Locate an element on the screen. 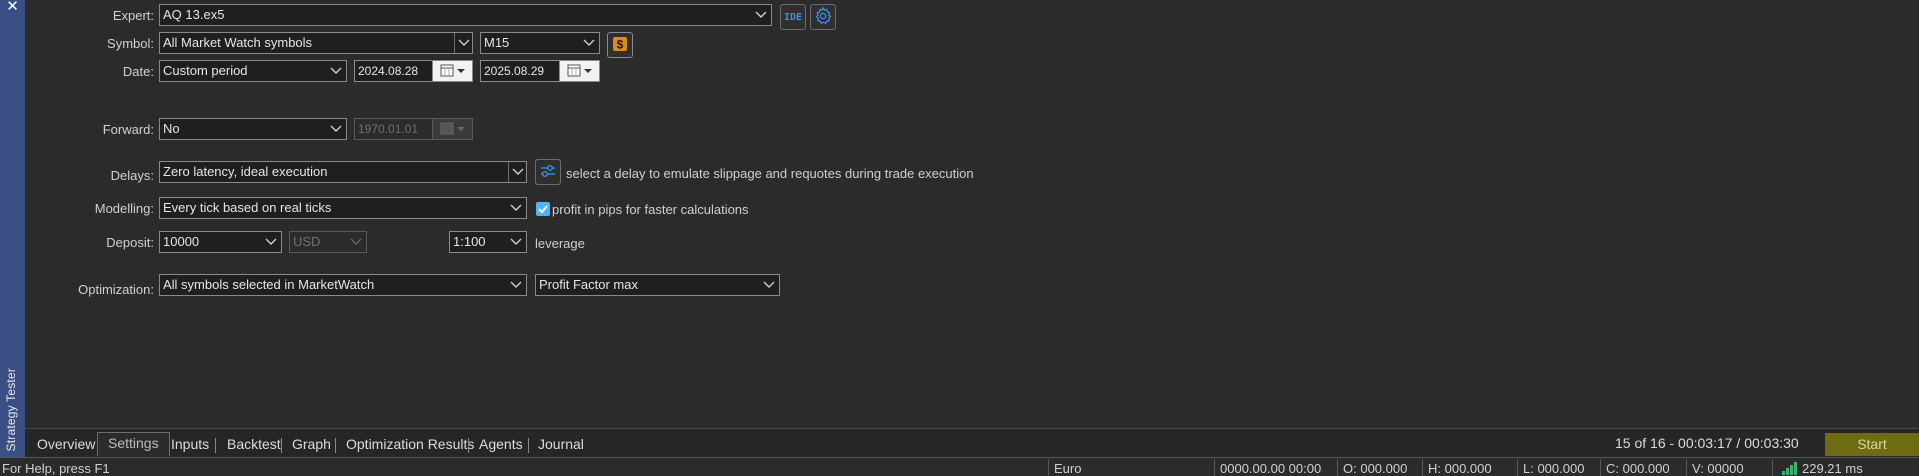  profit-in-pips-checkbox is located at coordinates (543, 209).